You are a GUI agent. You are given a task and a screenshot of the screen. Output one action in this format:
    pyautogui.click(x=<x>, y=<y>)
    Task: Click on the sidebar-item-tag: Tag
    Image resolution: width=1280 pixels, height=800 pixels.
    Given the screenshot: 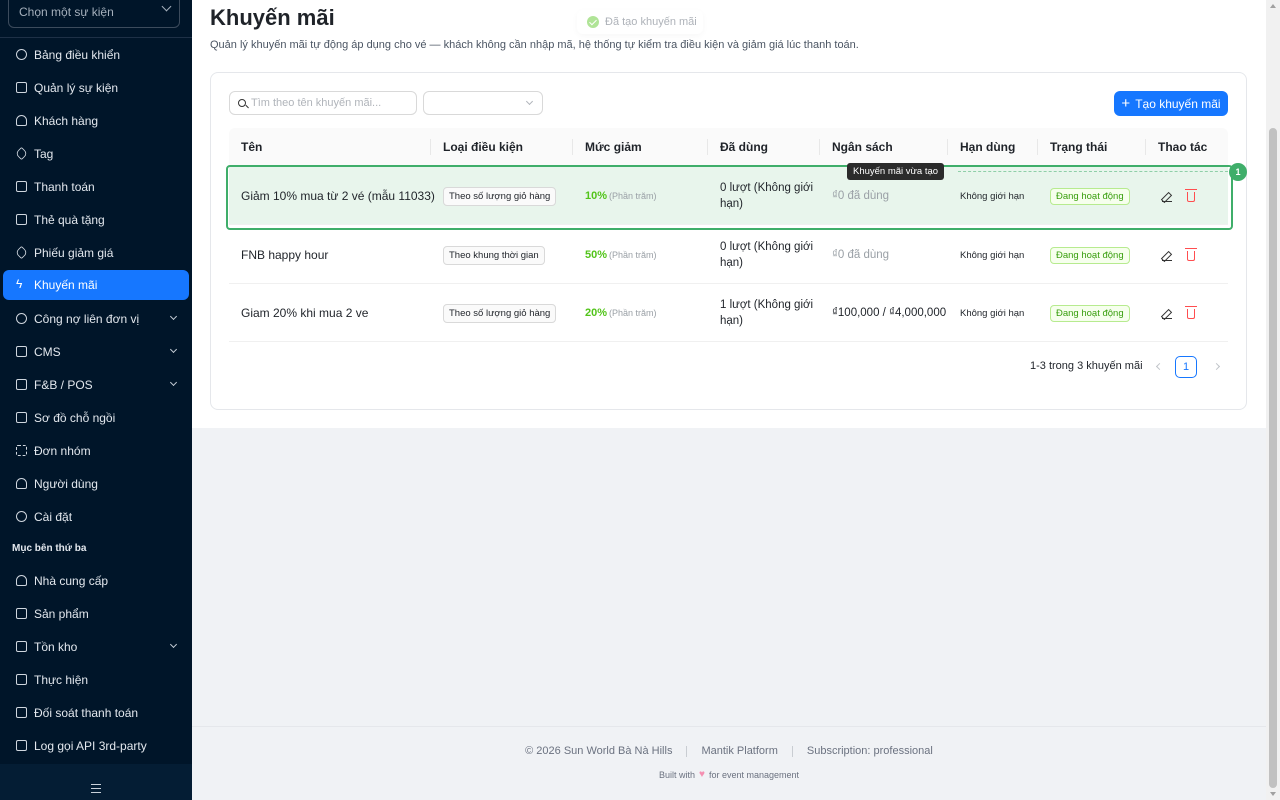 What is the action you would take?
    pyautogui.click(x=96, y=153)
    